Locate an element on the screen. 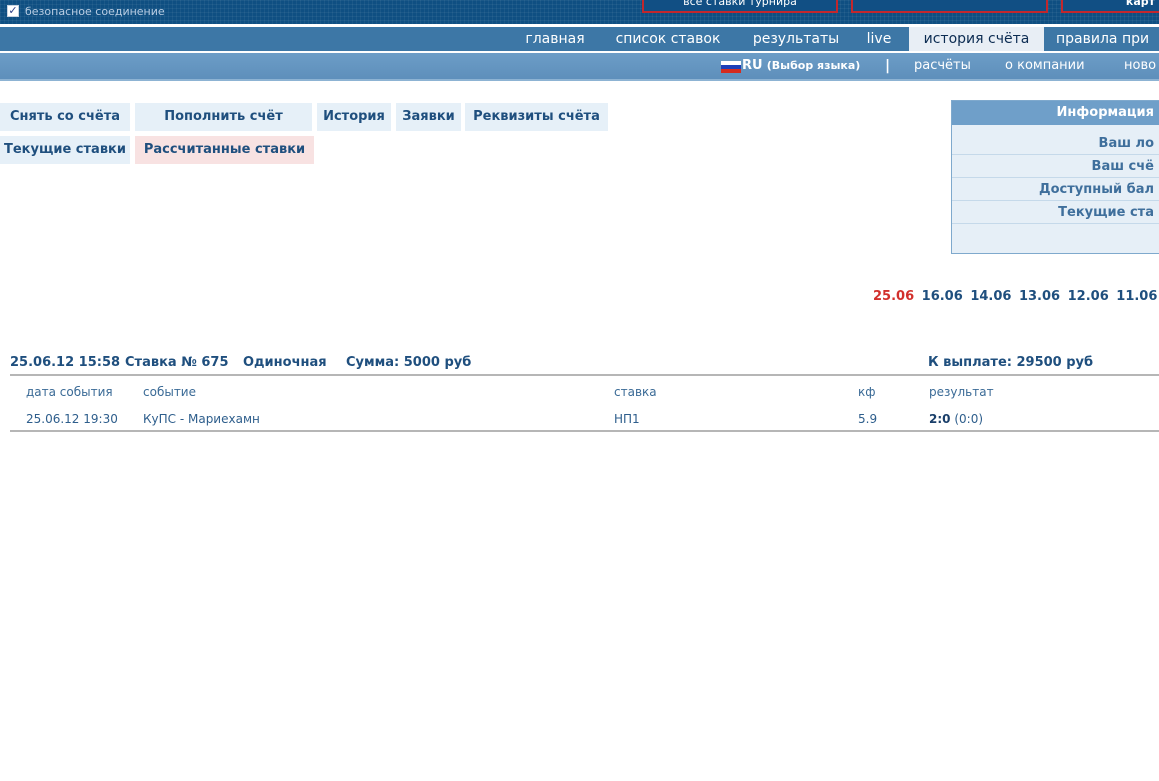 The width and height of the screenshot is (1159, 781). nav-settlements: расчёты is located at coordinates (942, 66).